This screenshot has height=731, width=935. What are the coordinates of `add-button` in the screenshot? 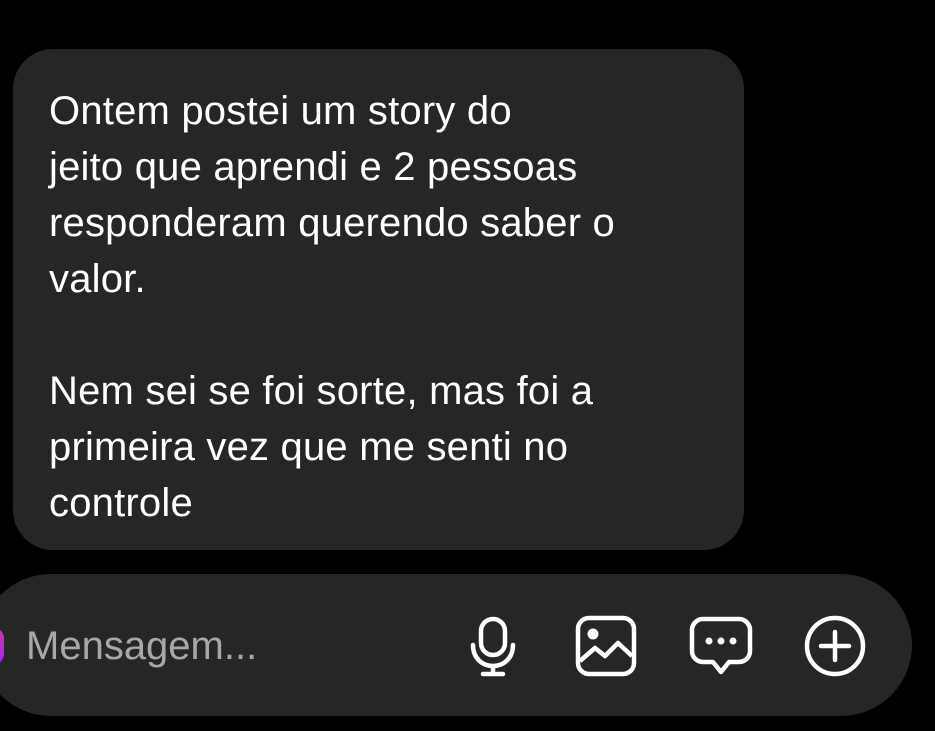 It's located at (835, 646).